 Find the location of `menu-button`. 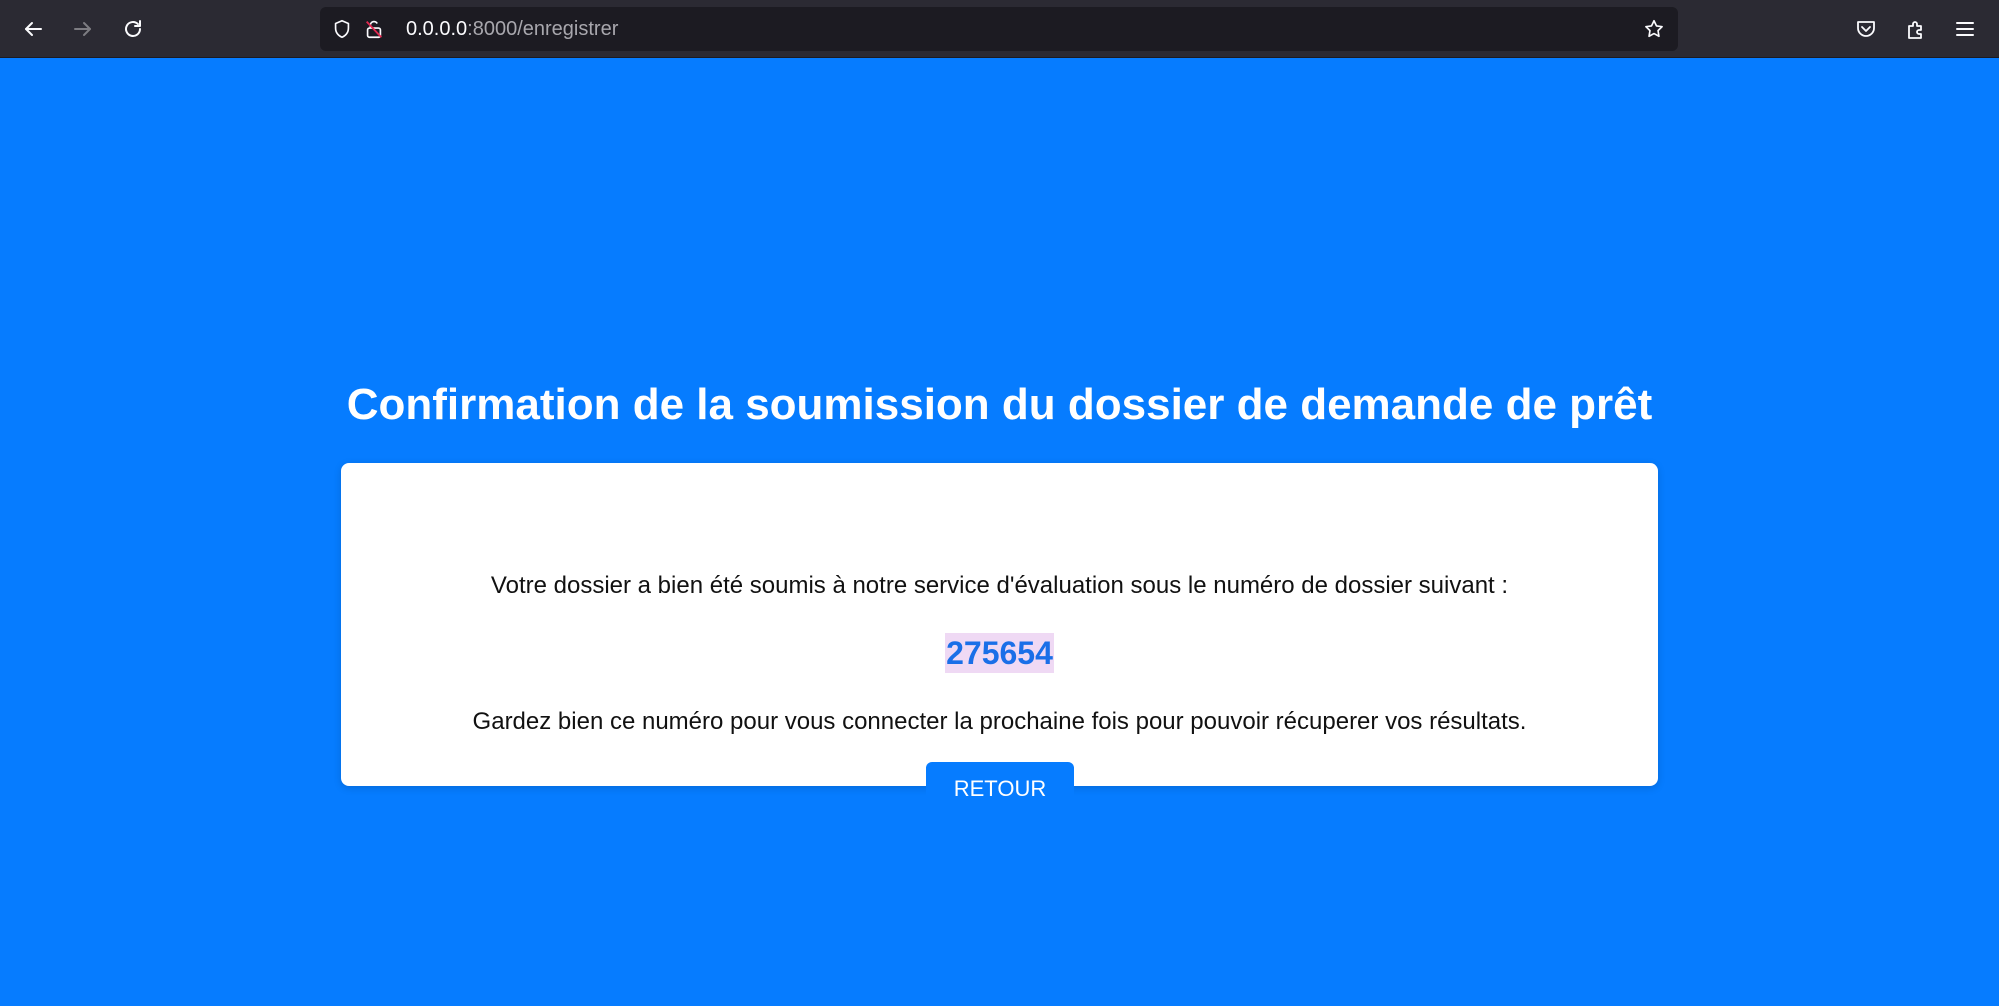

menu-button is located at coordinates (1965, 29).